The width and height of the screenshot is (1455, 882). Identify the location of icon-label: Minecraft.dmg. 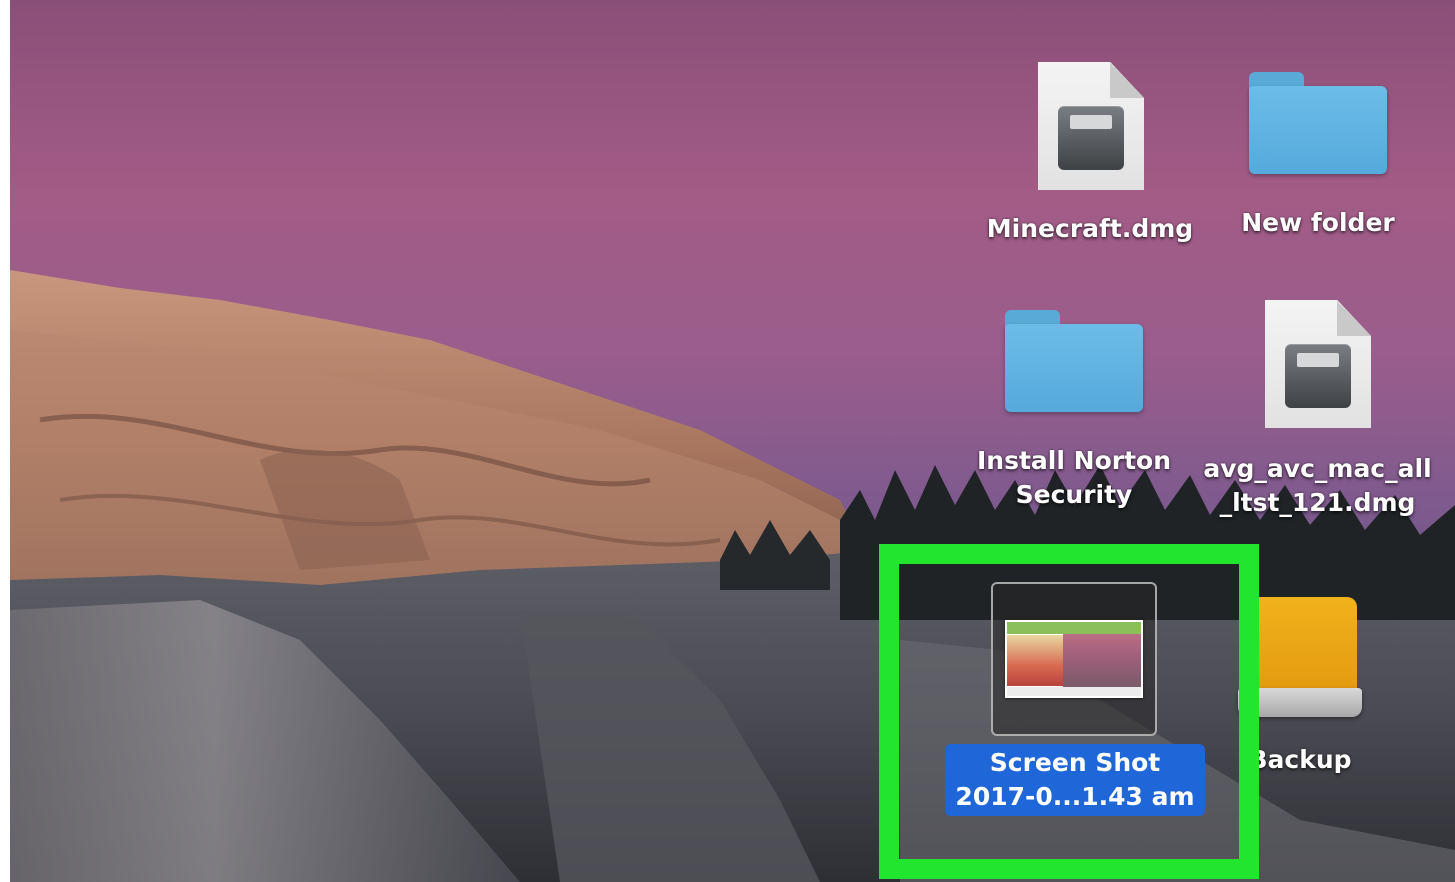
(1090, 228).